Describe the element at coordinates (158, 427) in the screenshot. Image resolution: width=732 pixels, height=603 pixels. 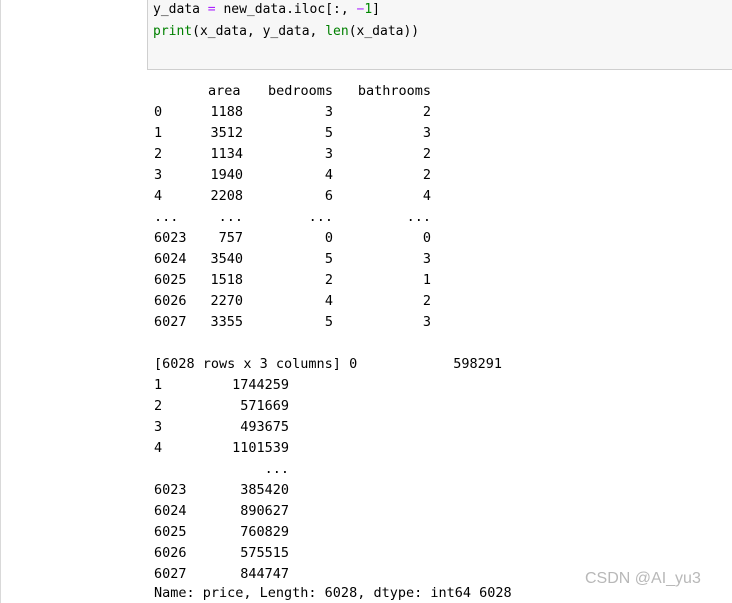
I see `series-index: 3` at that location.